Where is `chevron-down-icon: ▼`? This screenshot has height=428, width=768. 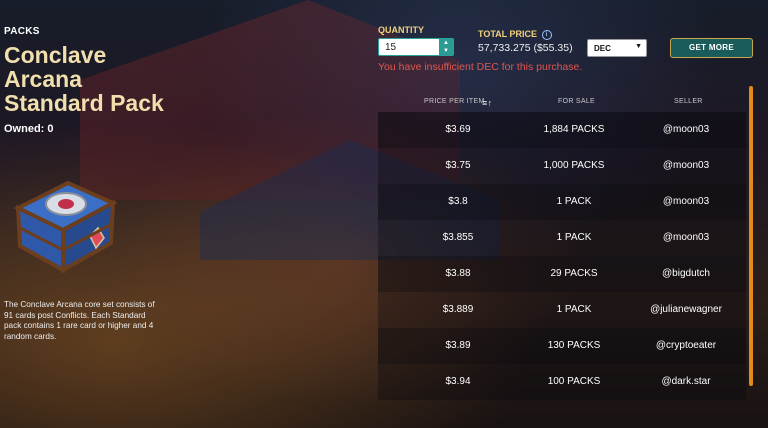 chevron-down-icon: ▼ is located at coordinates (638, 46).